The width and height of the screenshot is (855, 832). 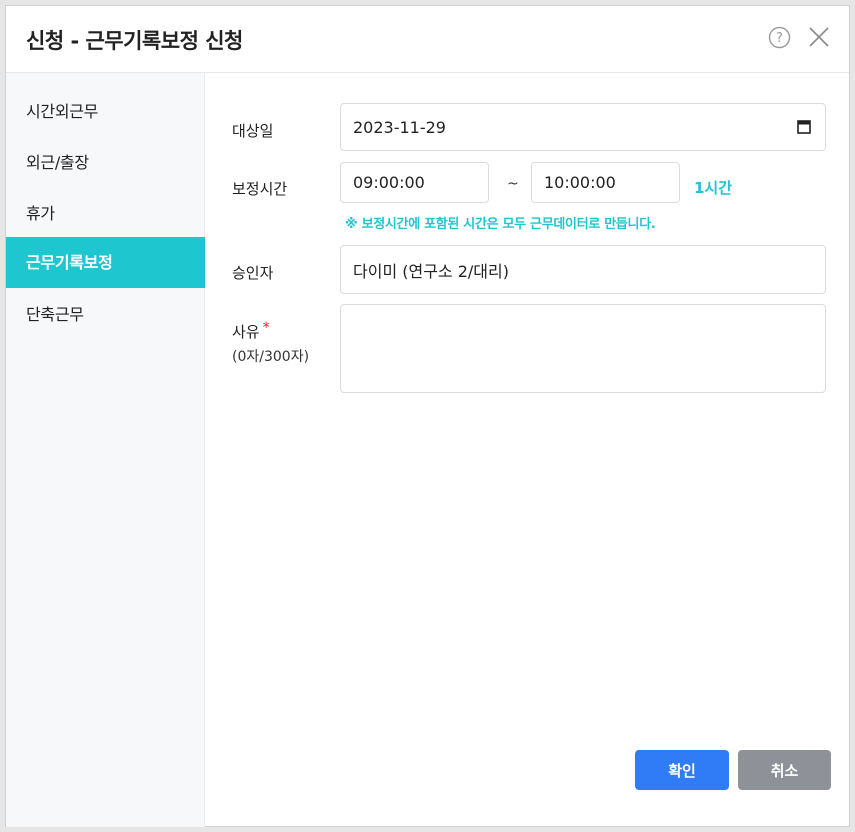 I want to click on sidebar-item-leave: 휴가, so click(x=105, y=213).